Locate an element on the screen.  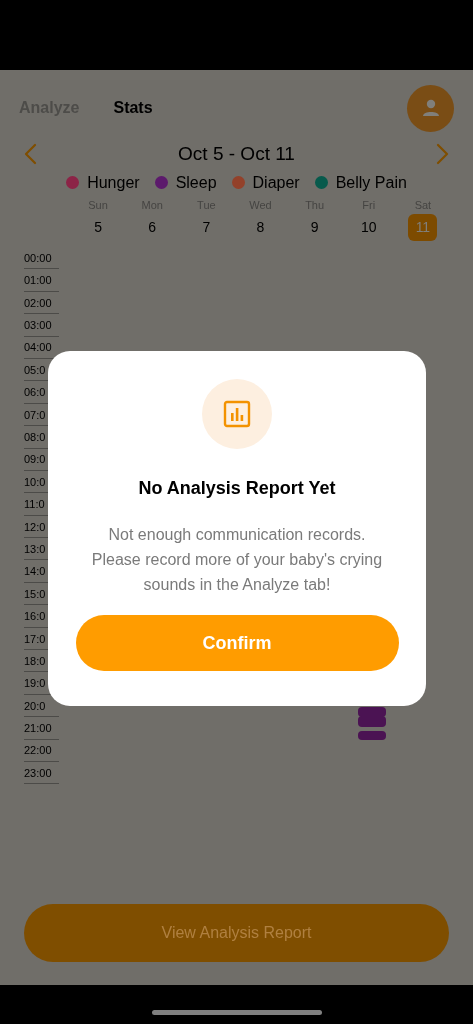
dialog-title: No Analysis Report Yet is located at coordinates (237, 488).